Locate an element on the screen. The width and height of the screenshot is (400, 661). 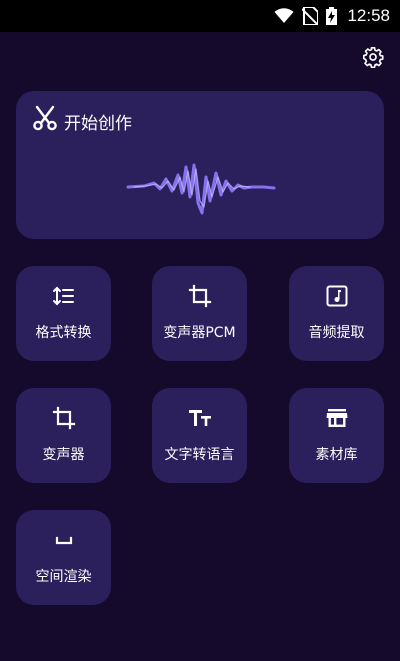
gear-icon is located at coordinates (373, 57).